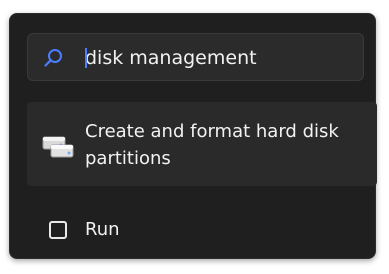 This screenshot has height=274, width=389. Describe the element at coordinates (102, 229) in the screenshot. I see `run-label: Run` at that location.